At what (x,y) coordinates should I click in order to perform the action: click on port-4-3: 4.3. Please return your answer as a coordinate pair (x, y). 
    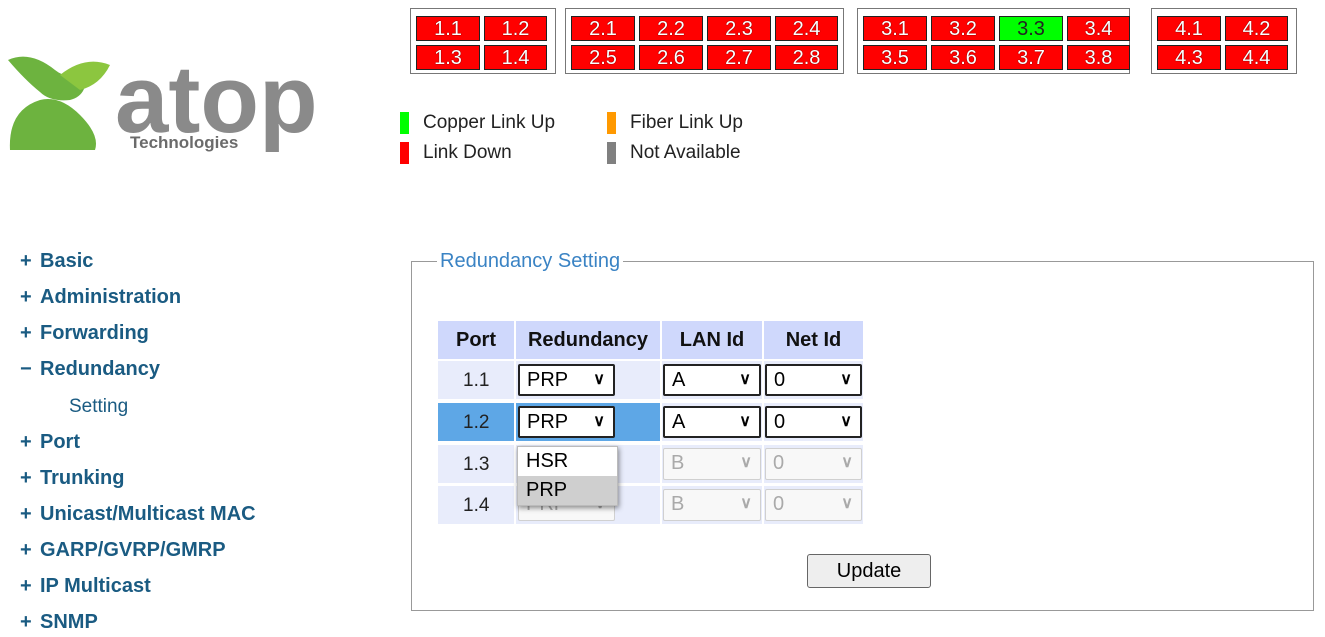
    Looking at the image, I should click on (1189, 57).